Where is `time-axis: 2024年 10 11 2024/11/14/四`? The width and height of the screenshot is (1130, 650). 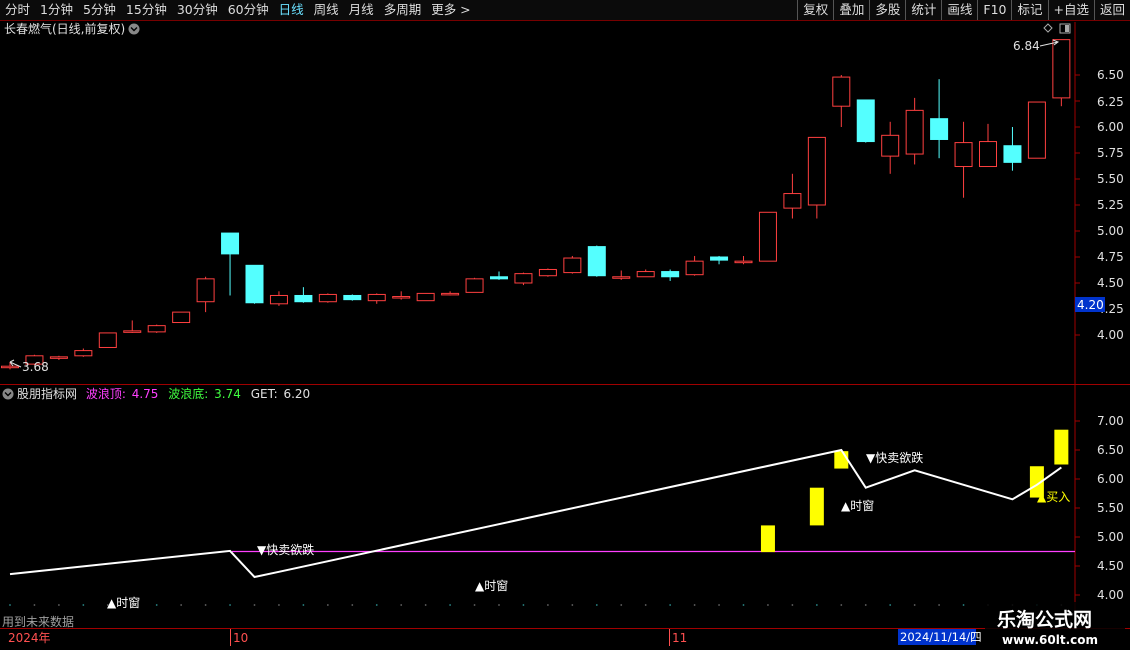
time-axis: 2024年 10 11 2024/11/14/四 is located at coordinates (495, 637).